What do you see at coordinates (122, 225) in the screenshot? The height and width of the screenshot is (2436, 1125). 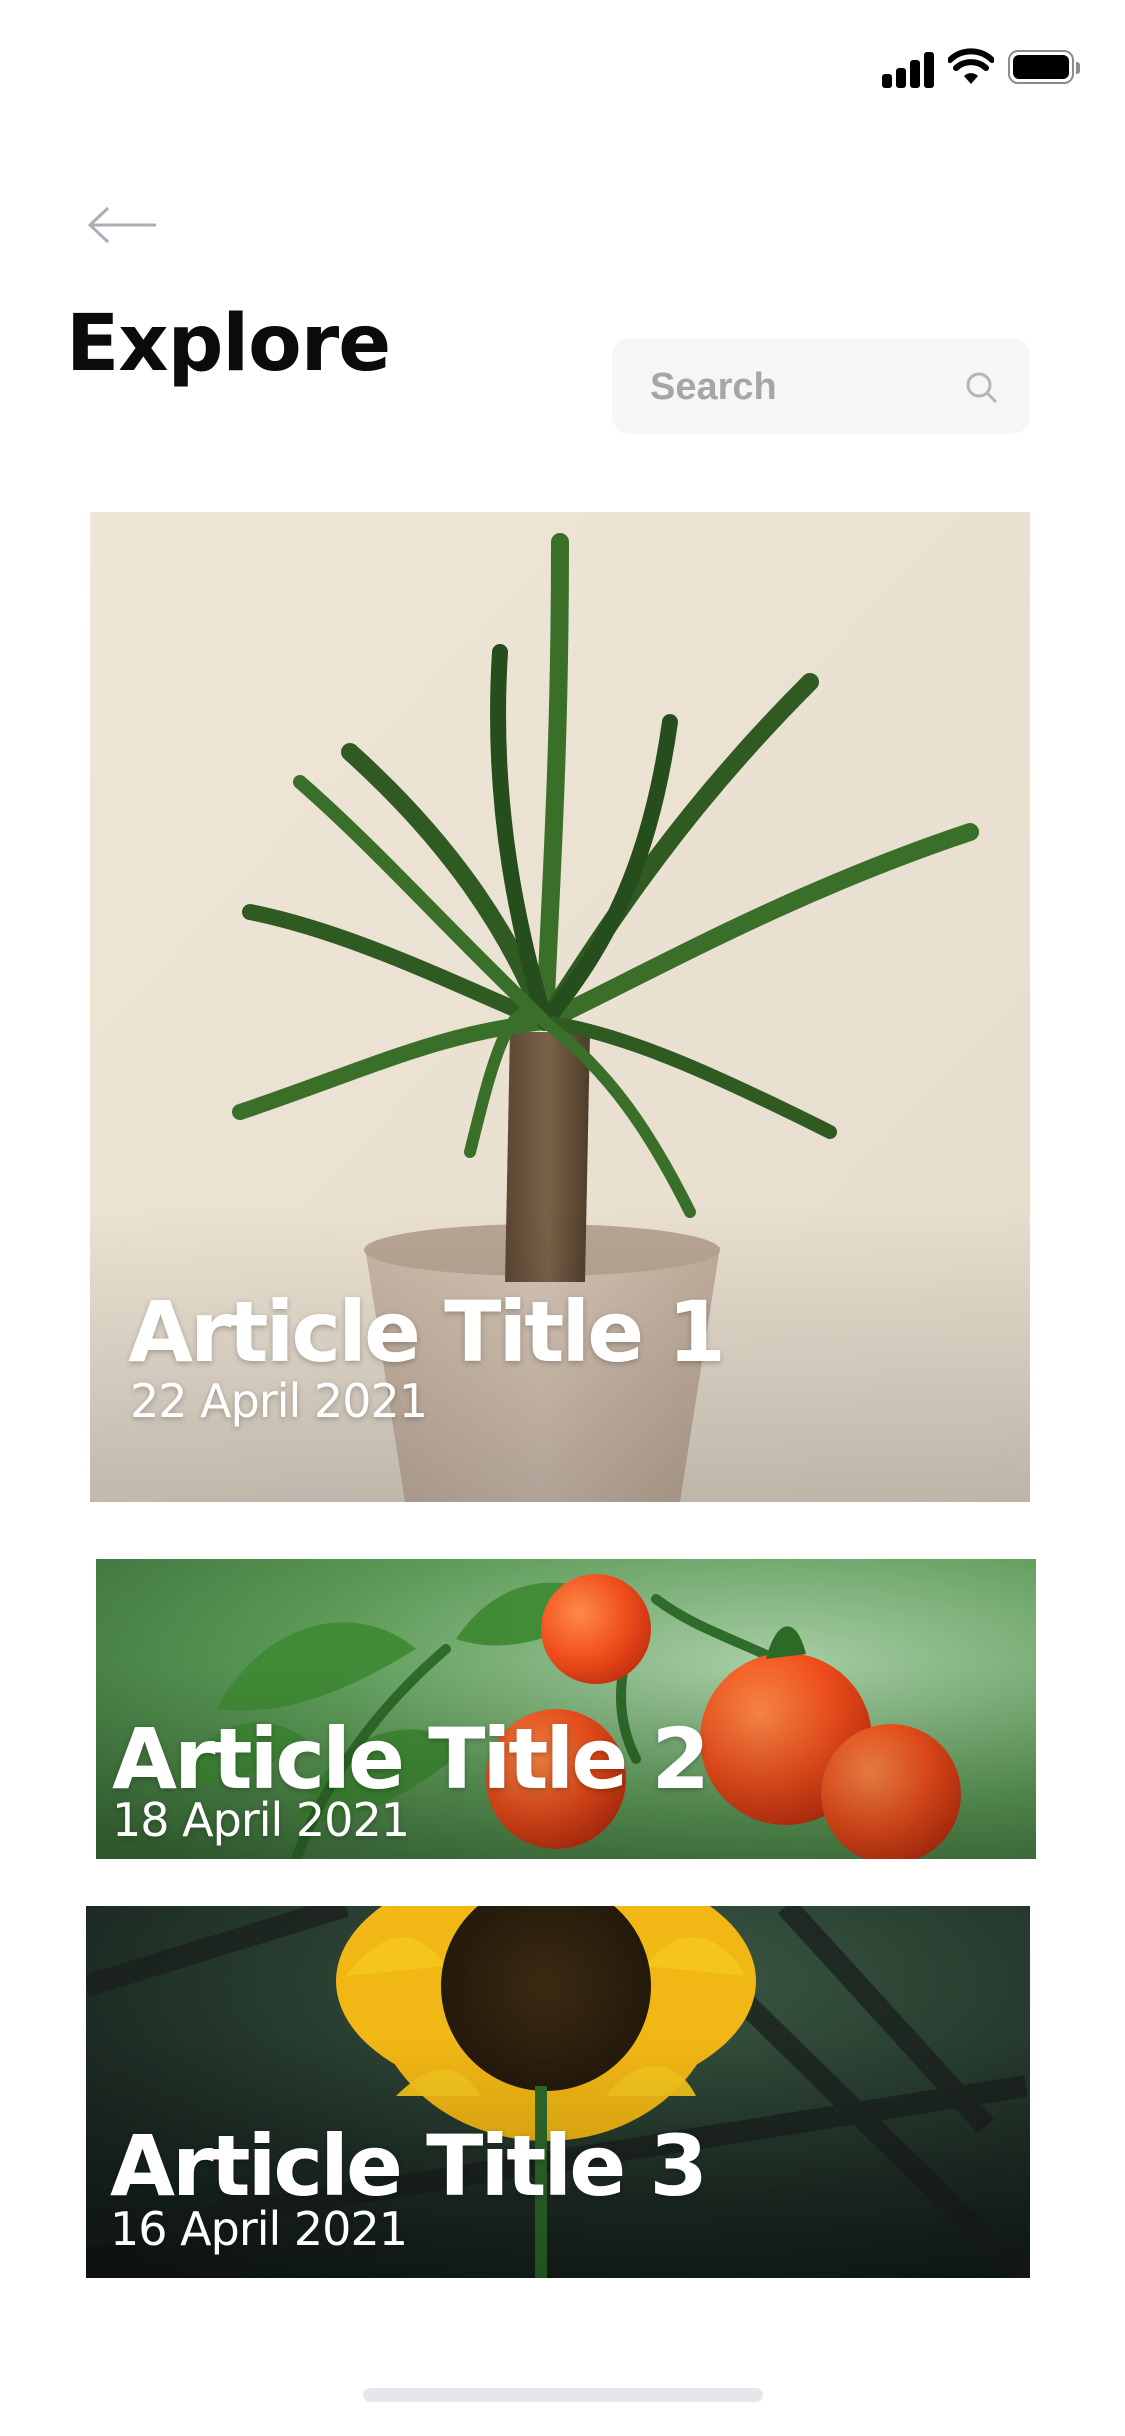 I see `back-arrow-icon` at bounding box center [122, 225].